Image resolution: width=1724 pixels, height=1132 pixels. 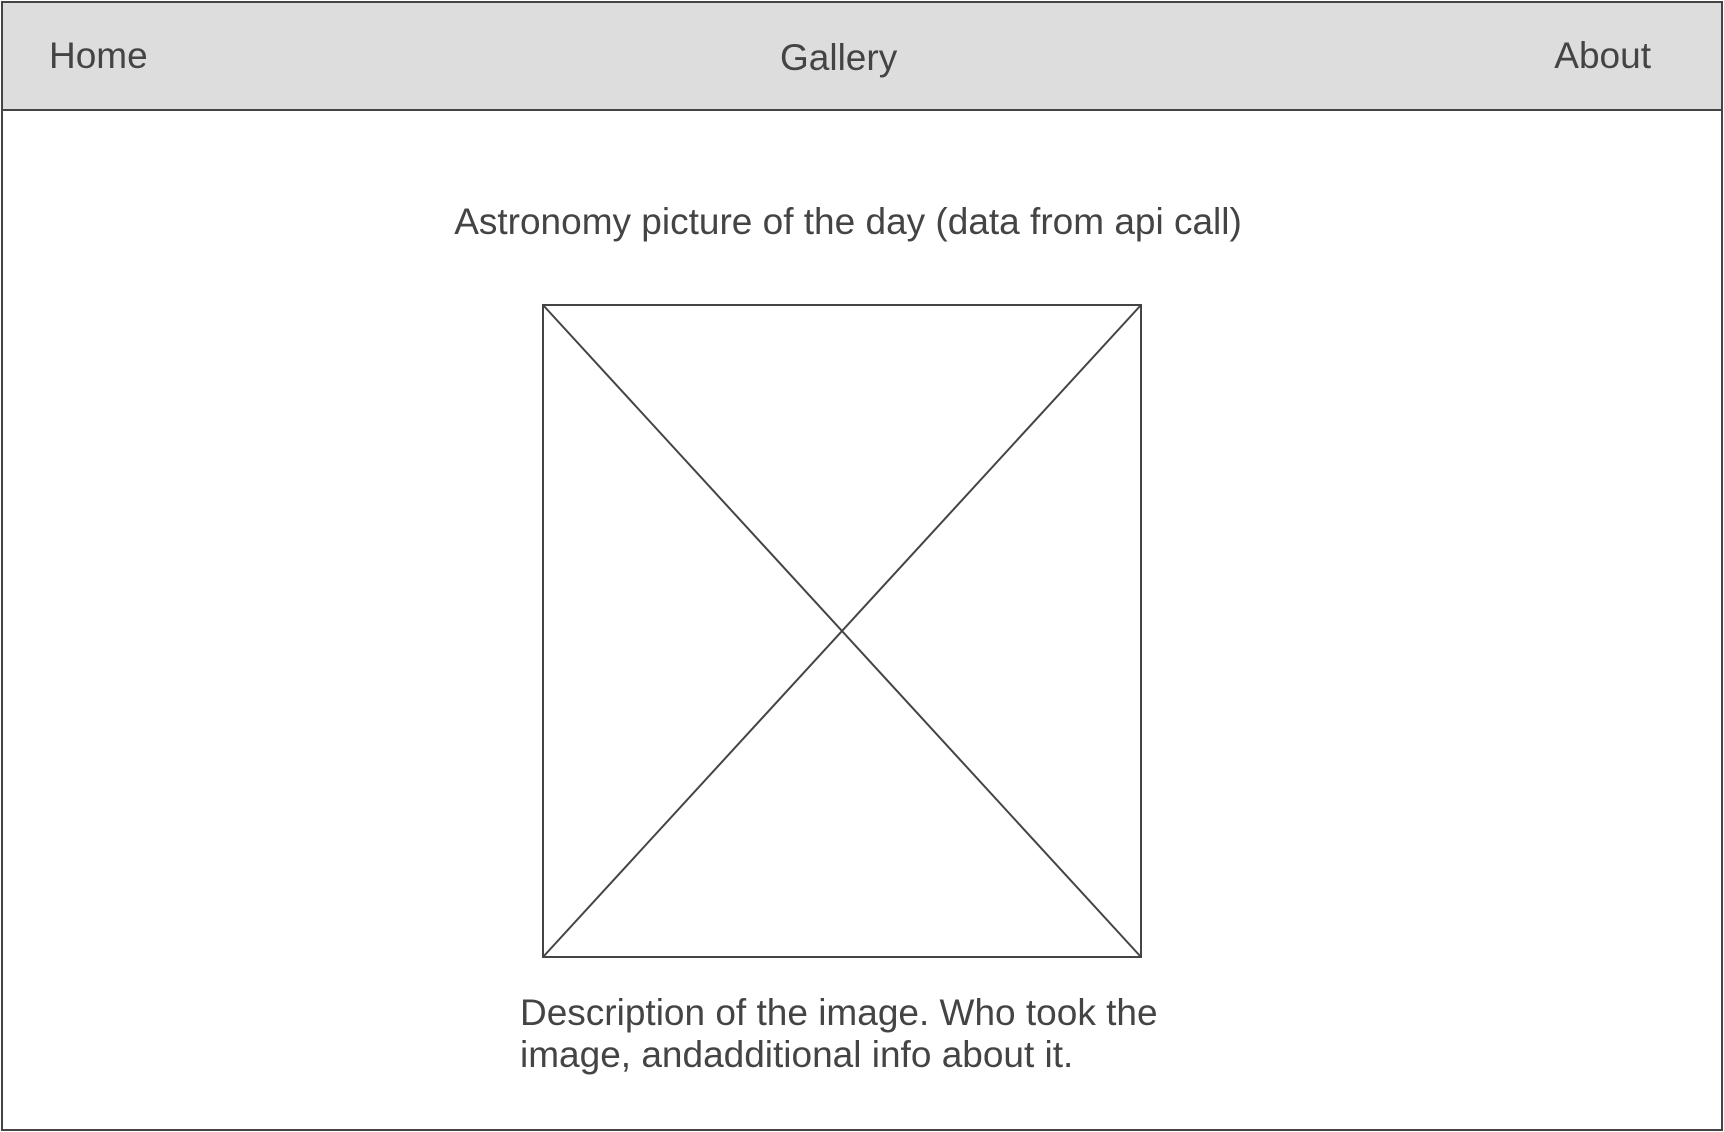 I want to click on navbar: Home Gallery About, so click(x=862, y=57).